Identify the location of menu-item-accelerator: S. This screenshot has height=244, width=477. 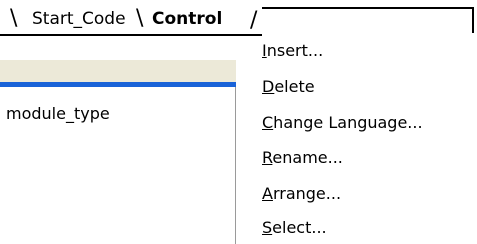
(267, 227).